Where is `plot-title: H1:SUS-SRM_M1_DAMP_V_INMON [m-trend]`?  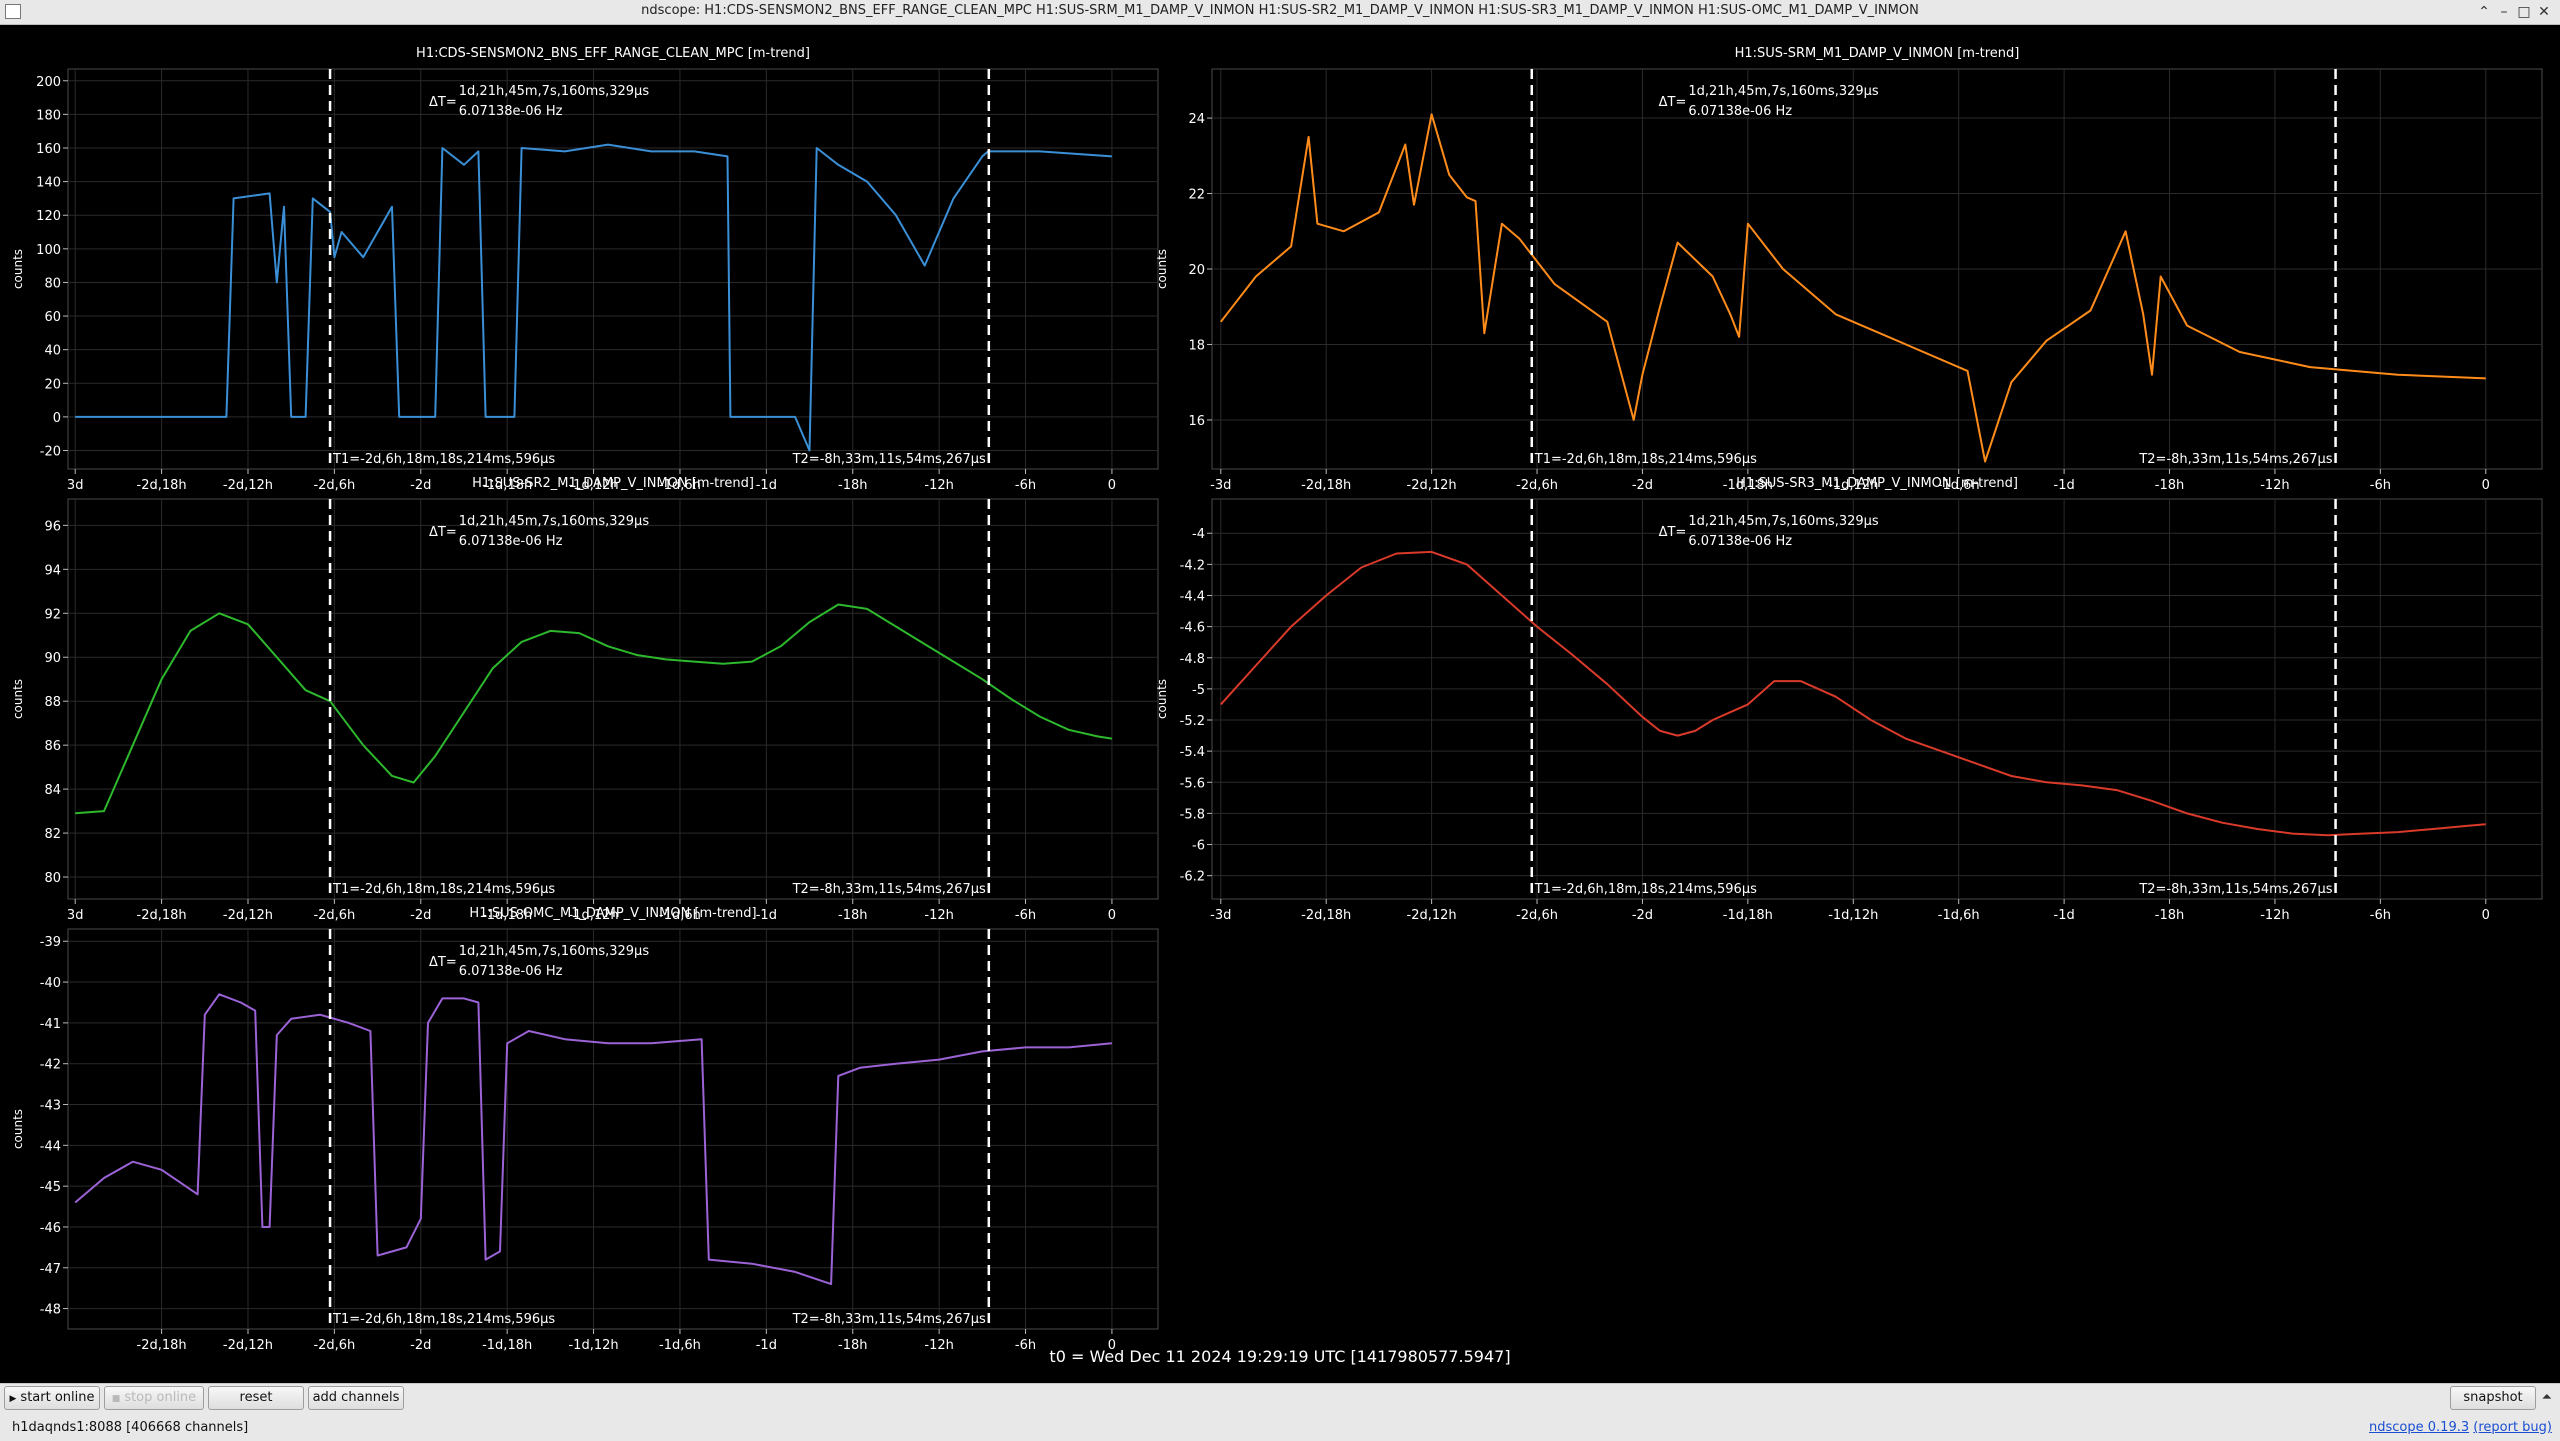
plot-title: H1:SUS-SRM_M1_DAMP_V_INMON [m-trend] is located at coordinates (1877, 53).